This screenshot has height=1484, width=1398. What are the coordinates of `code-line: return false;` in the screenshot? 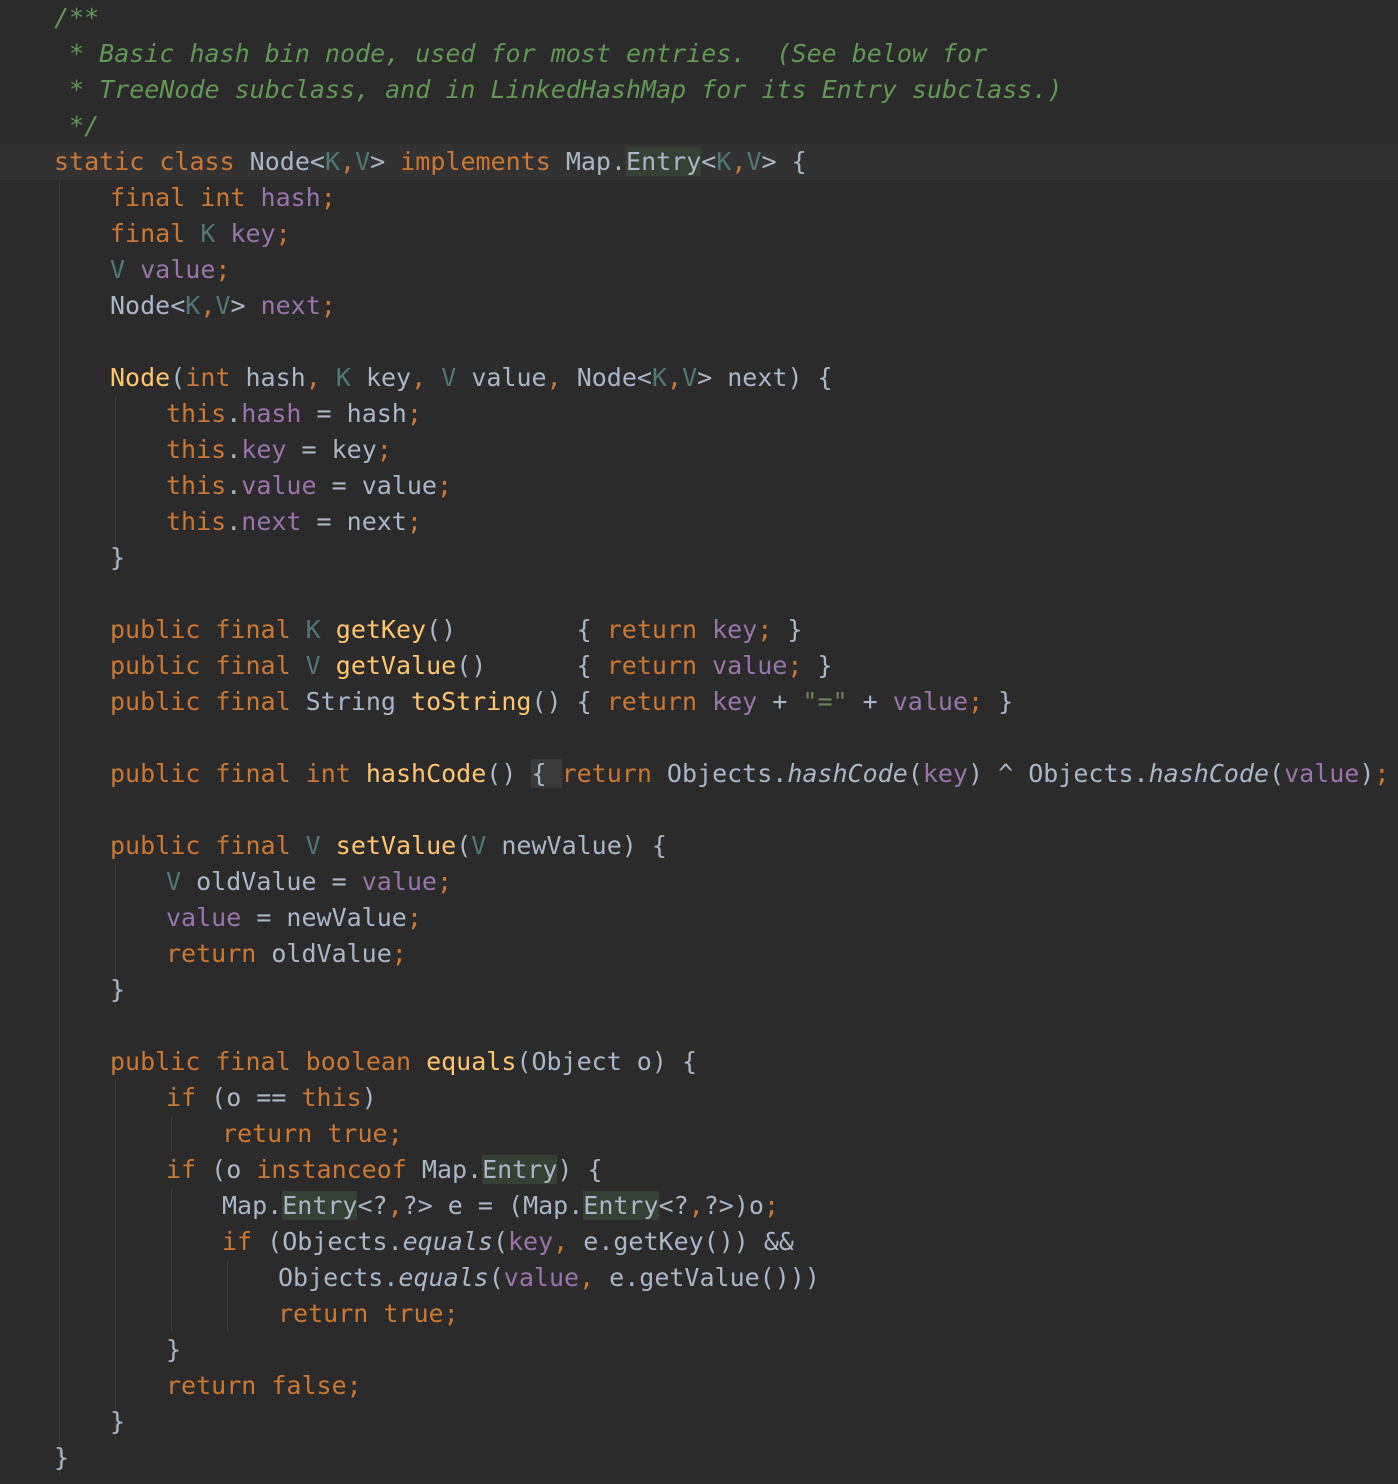 It's located at (699, 1386).